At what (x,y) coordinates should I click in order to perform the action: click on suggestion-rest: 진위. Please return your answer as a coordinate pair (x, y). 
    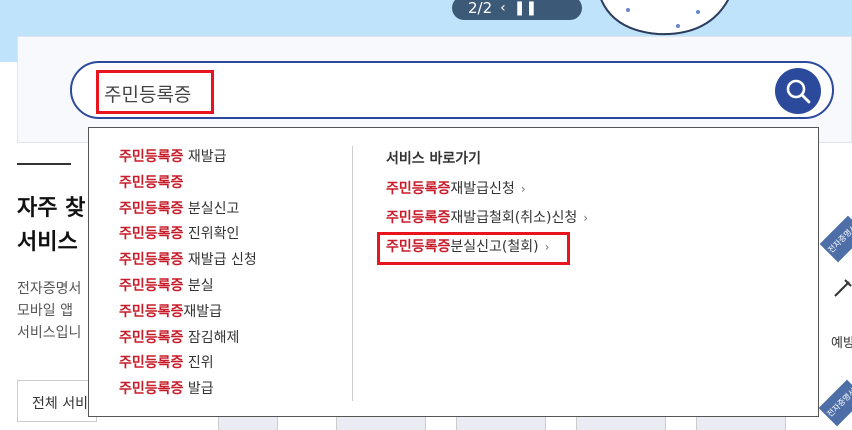
    Looking at the image, I should click on (198, 363).